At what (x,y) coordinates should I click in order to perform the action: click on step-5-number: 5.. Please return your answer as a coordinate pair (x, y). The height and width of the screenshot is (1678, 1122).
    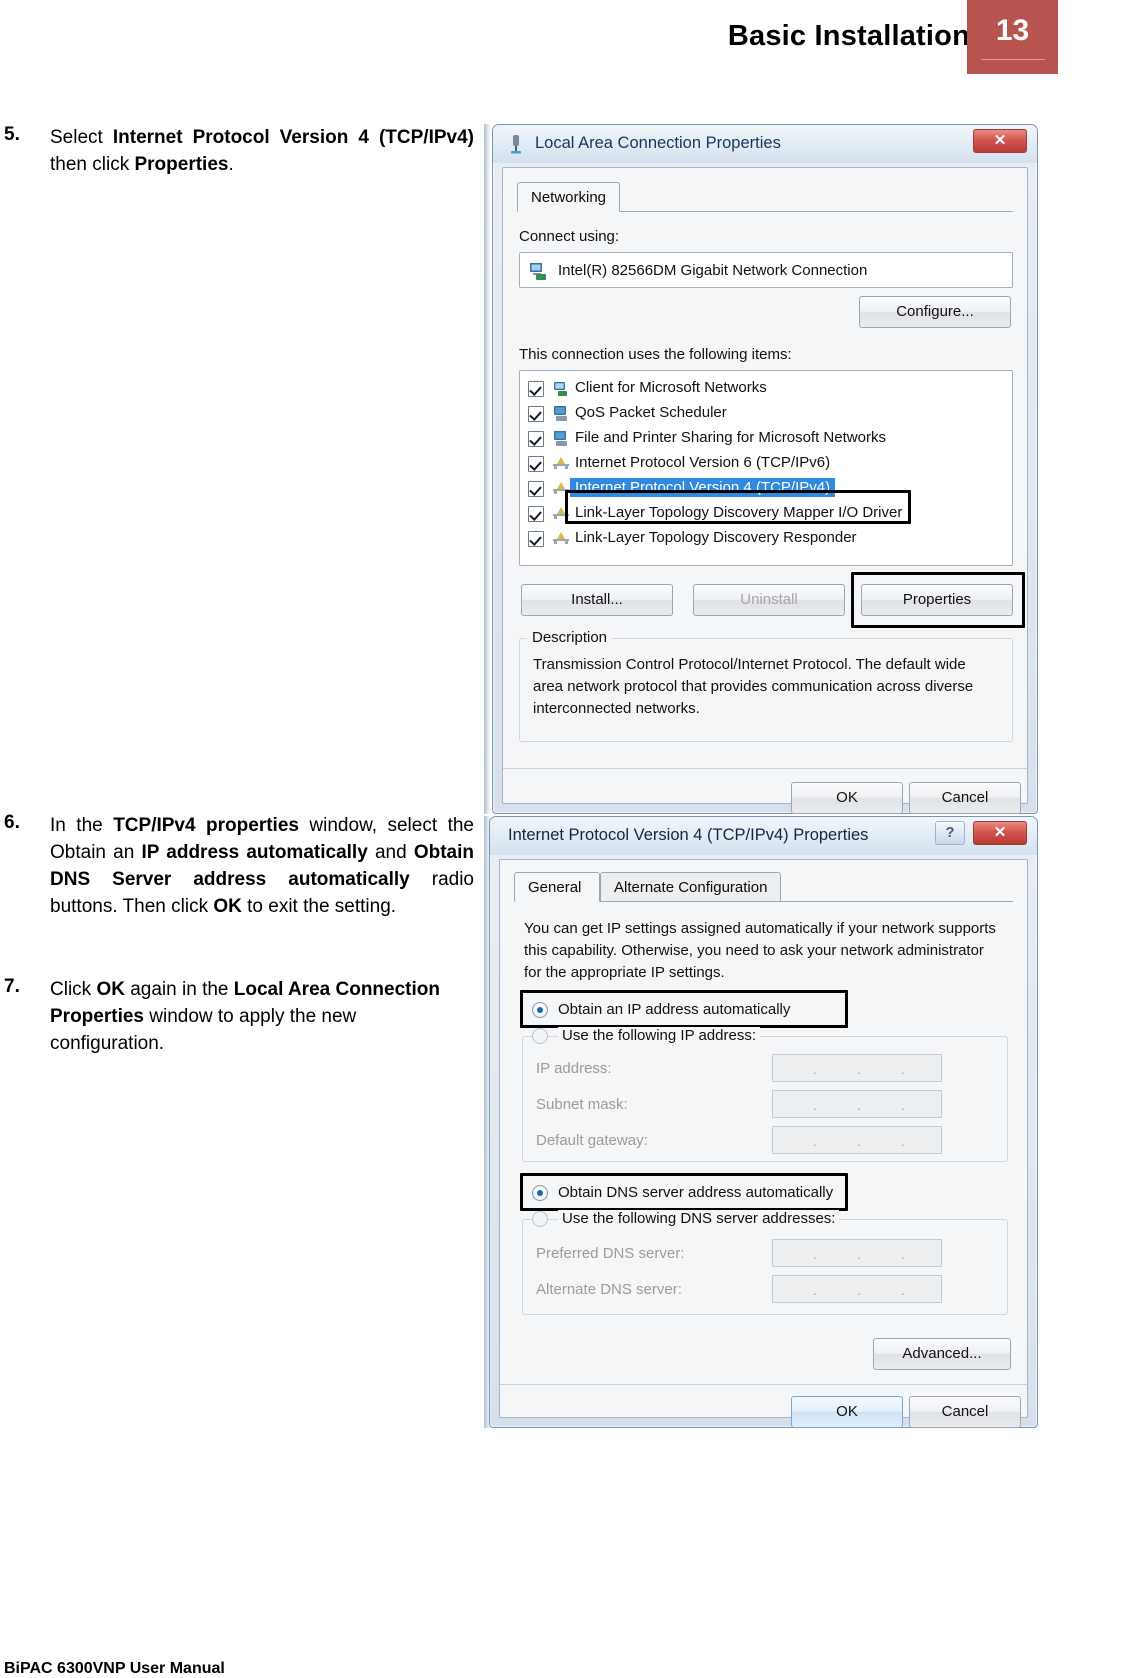
    Looking at the image, I should click on (12, 134).